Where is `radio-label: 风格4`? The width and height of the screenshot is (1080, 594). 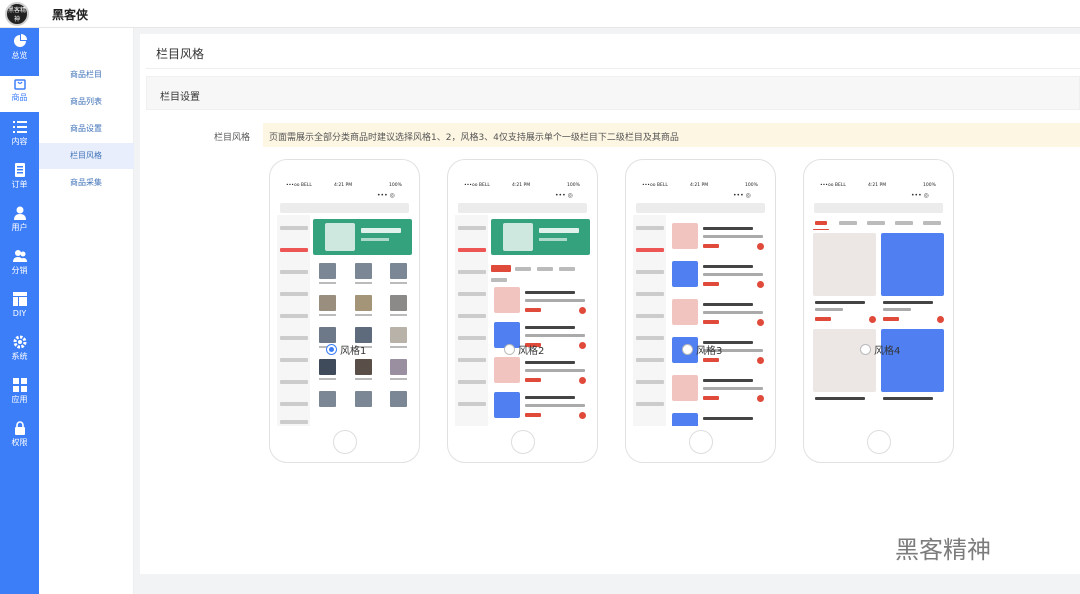
radio-label: 风格4 is located at coordinates (887, 351).